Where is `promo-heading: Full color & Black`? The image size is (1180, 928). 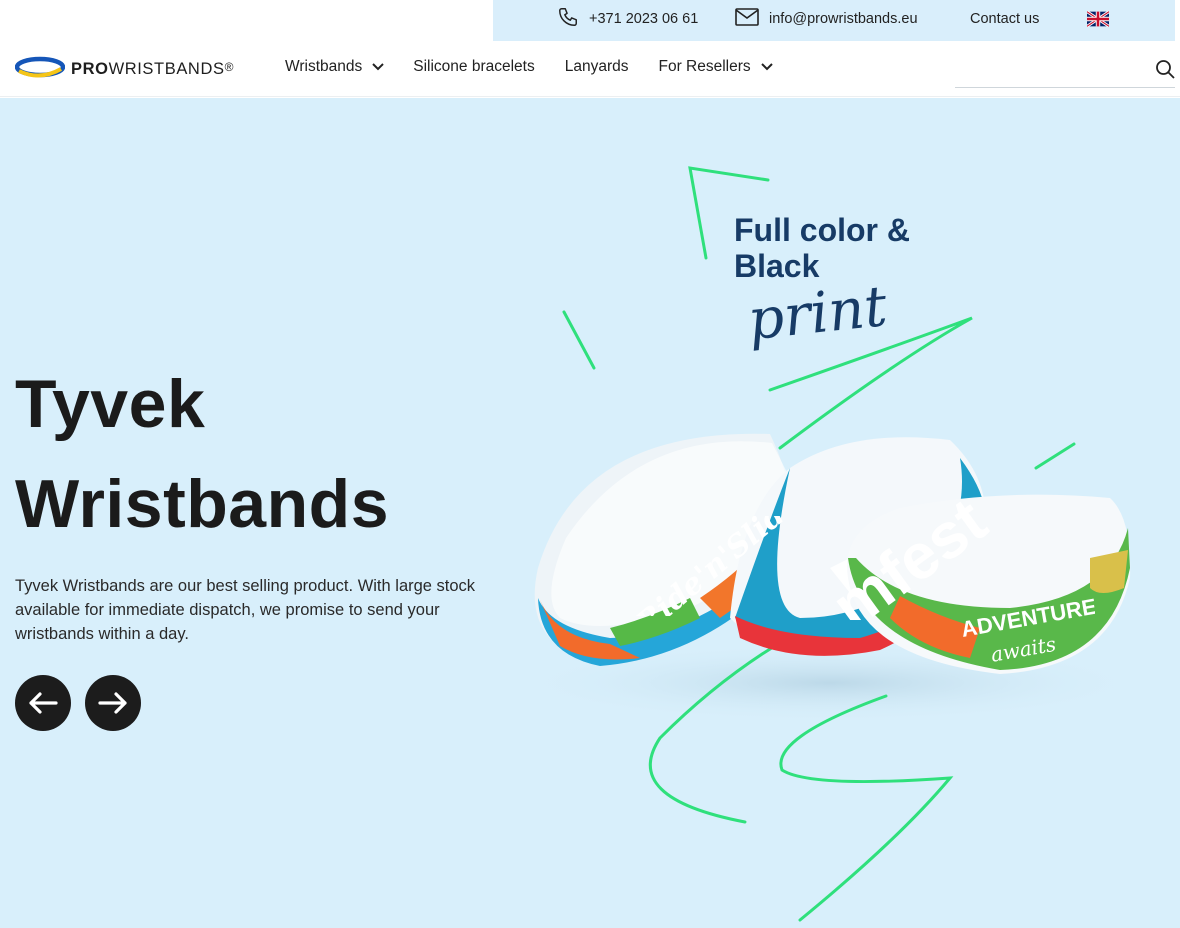
promo-heading: Full color & Black is located at coordinates (822, 248).